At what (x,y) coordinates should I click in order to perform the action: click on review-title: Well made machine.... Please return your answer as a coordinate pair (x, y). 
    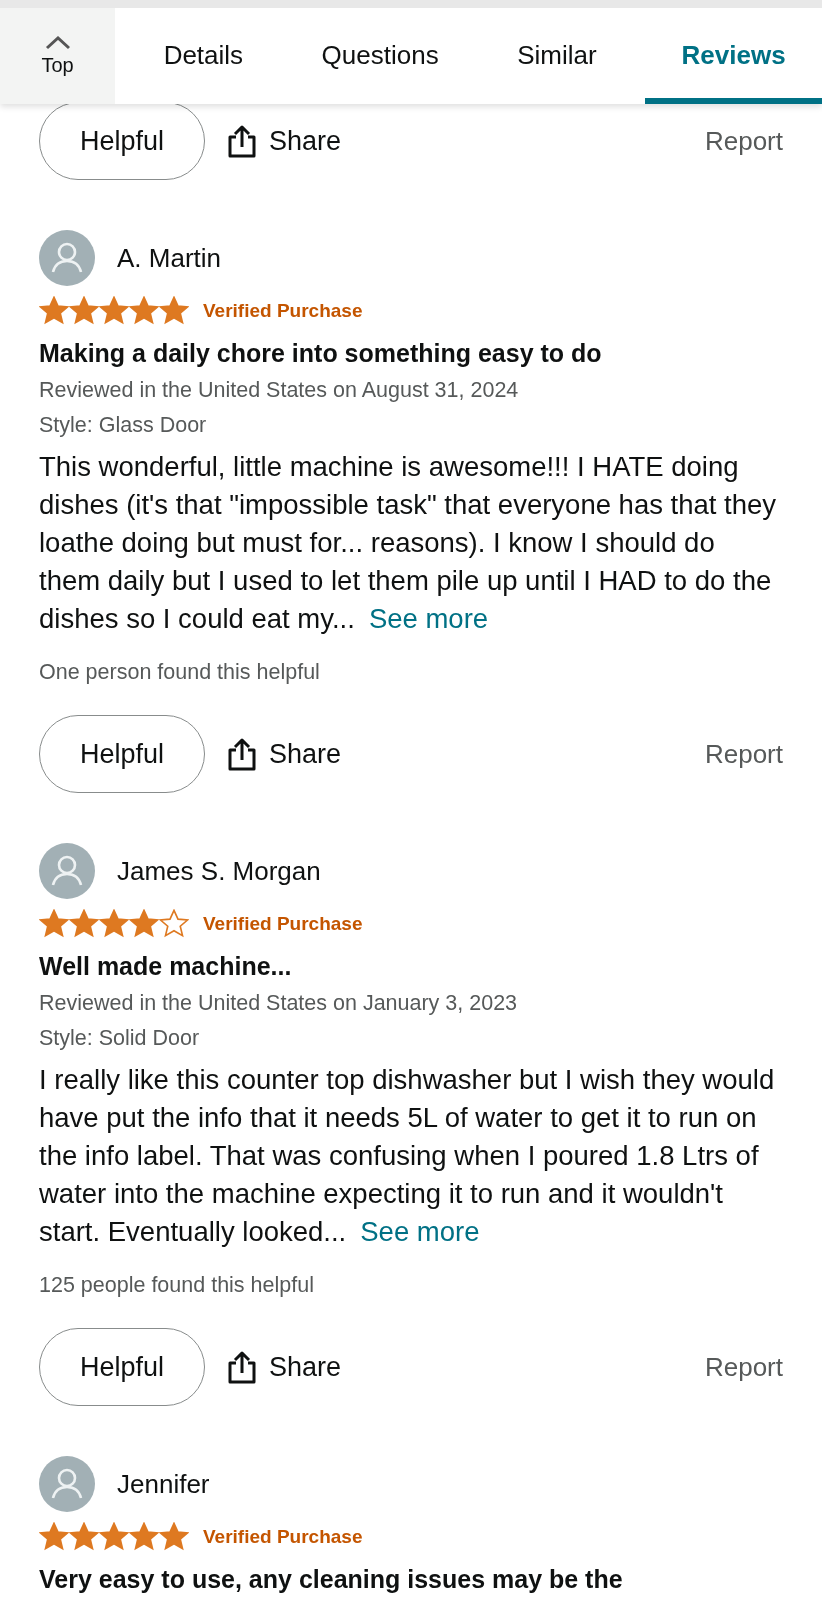
    Looking at the image, I should click on (411, 966).